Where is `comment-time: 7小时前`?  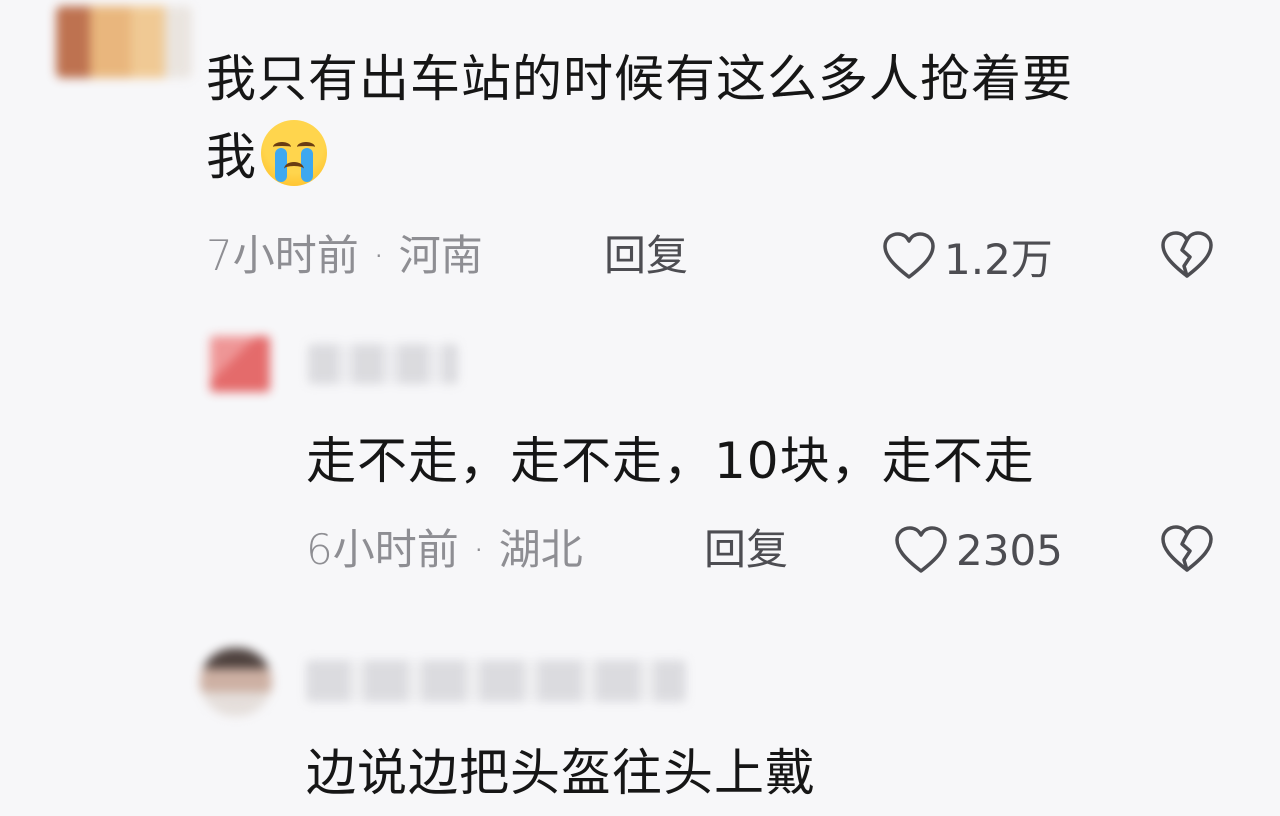 comment-time: 7小时前 is located at coordinates (282, 255).